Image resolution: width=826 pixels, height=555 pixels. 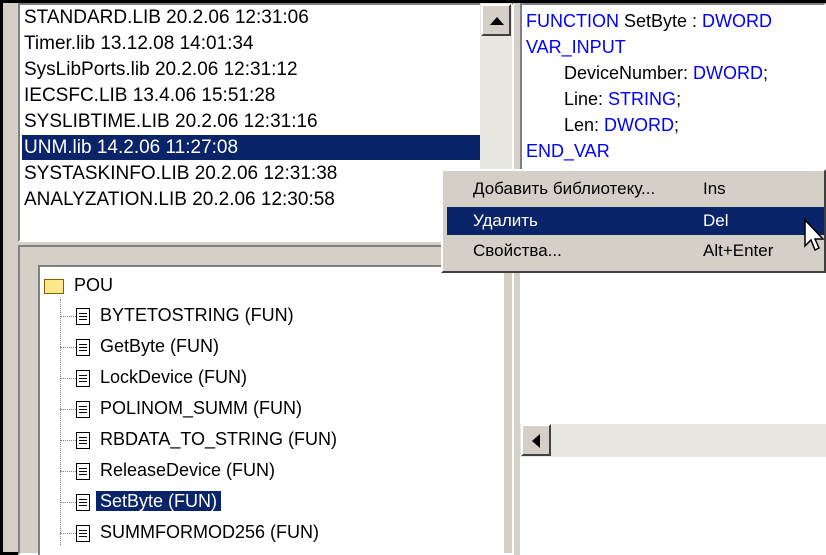 I want to click on library-item: SYSLIBTIME.LIB 20.2.06 12:31:16, so click(x=253, y=121).